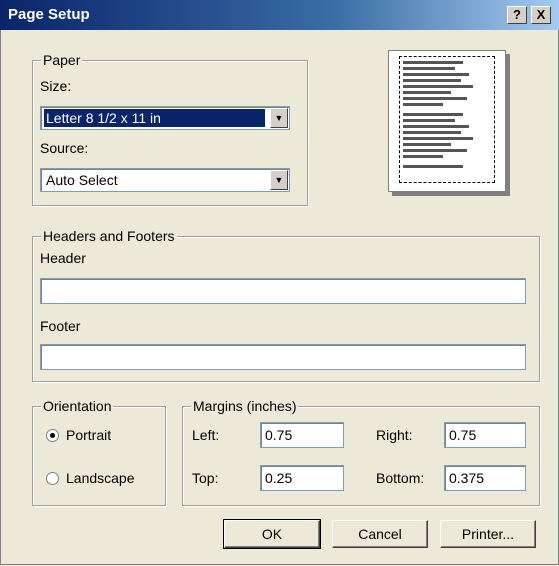 The width and height of the screenshot is (559, 566). Describe the element at coordinates (52, 478) in the screenshot. I see `landscape-radio` at that location.